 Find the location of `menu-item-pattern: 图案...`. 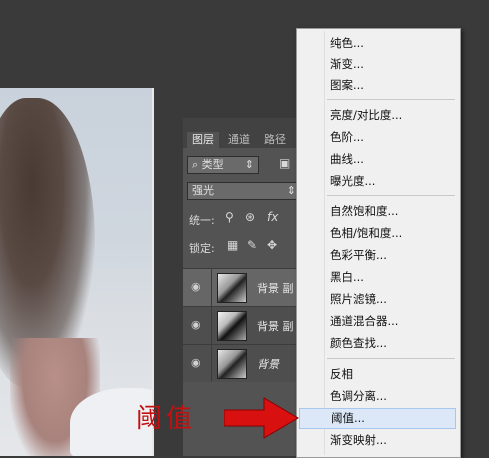

menu-item-pattern: 图案... is located at coordinates (377, 85).